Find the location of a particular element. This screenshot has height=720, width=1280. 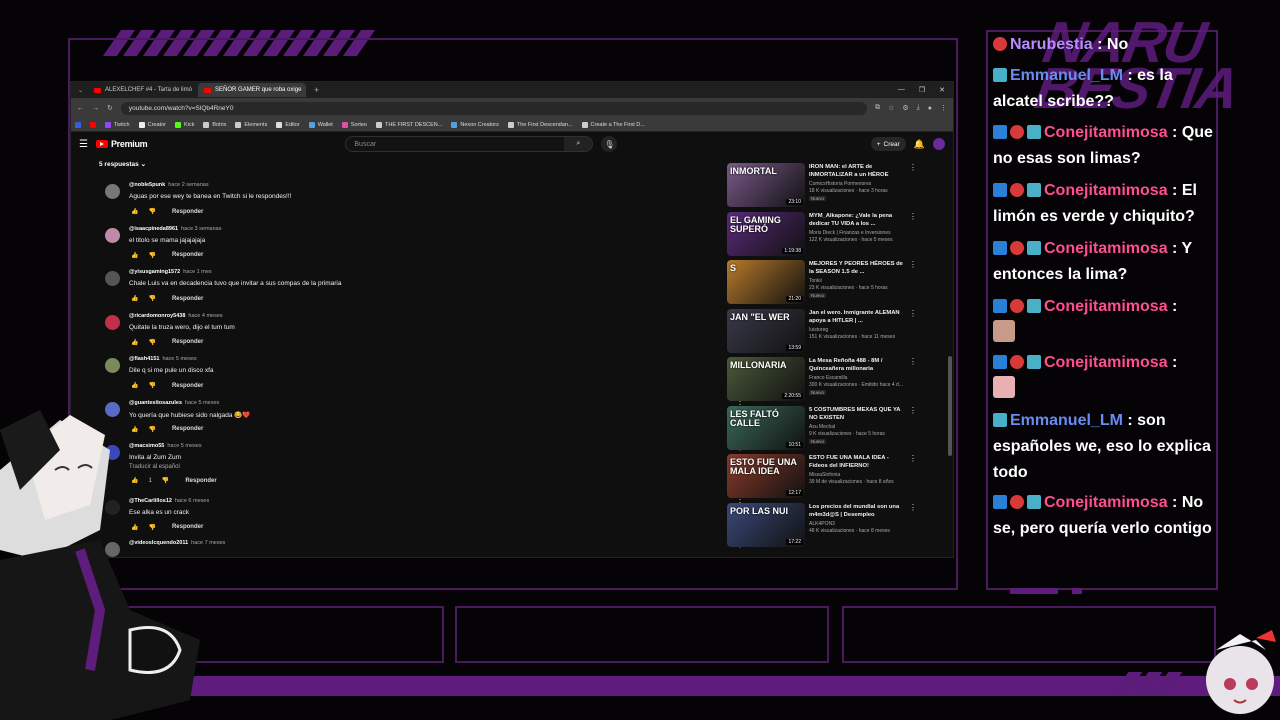

comment-username: @noble5punk is located at coordinates (147, 185).